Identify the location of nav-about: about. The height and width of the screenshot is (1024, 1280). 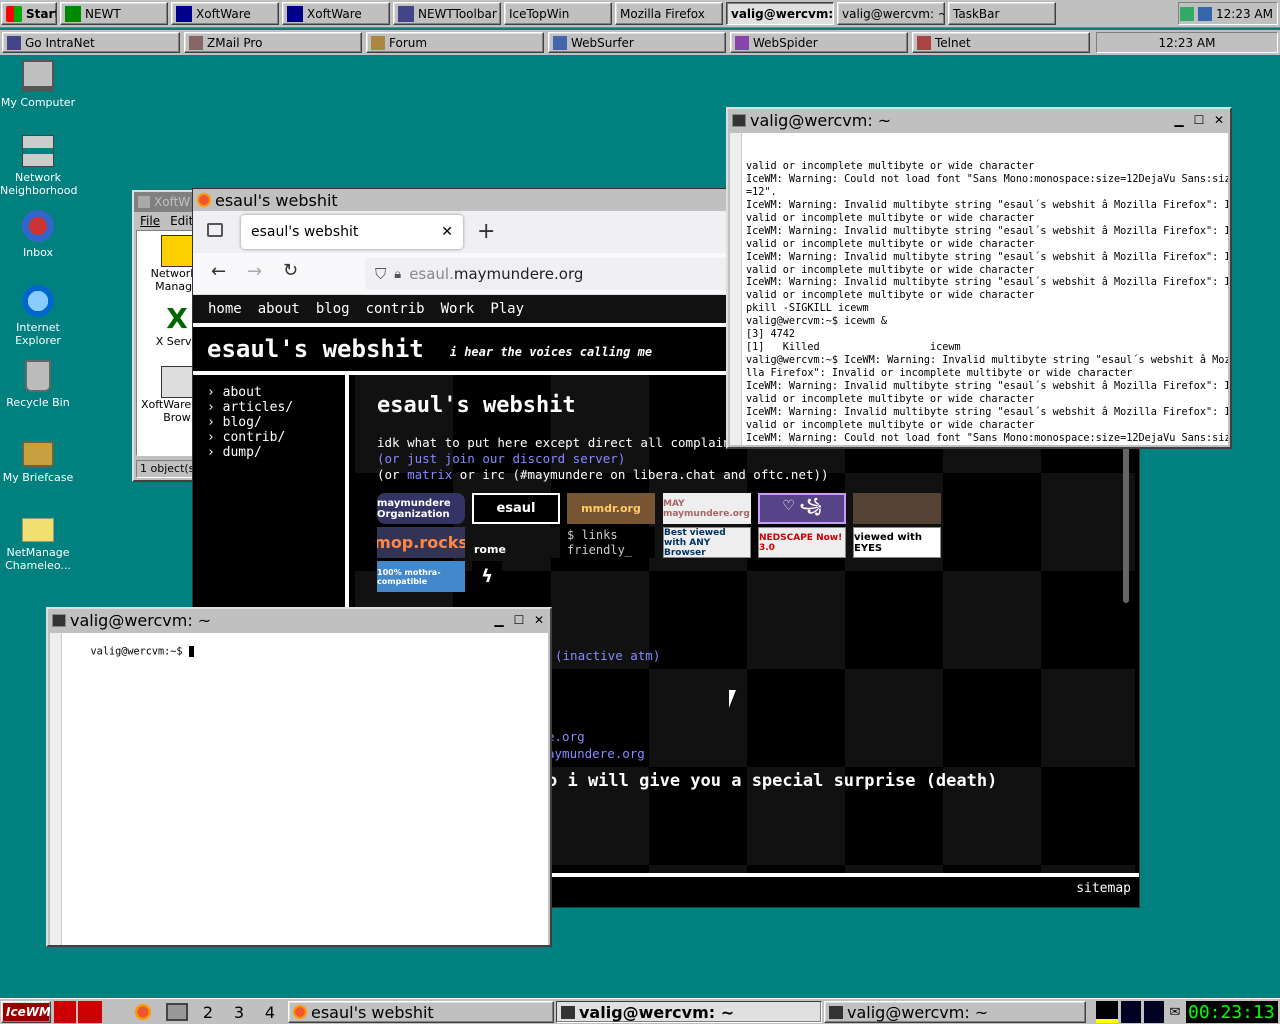
(279, 309).